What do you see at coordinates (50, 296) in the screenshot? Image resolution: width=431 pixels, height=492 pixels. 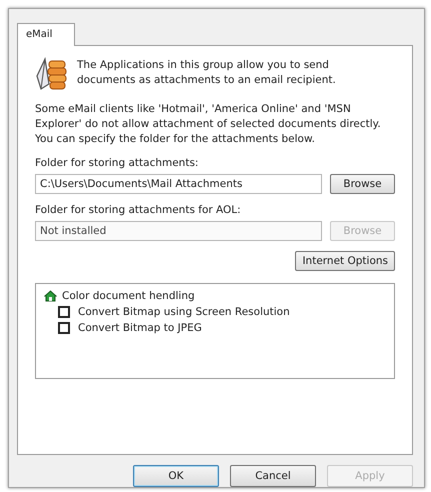 I see `house-icon` at bounding box center [50, 296].